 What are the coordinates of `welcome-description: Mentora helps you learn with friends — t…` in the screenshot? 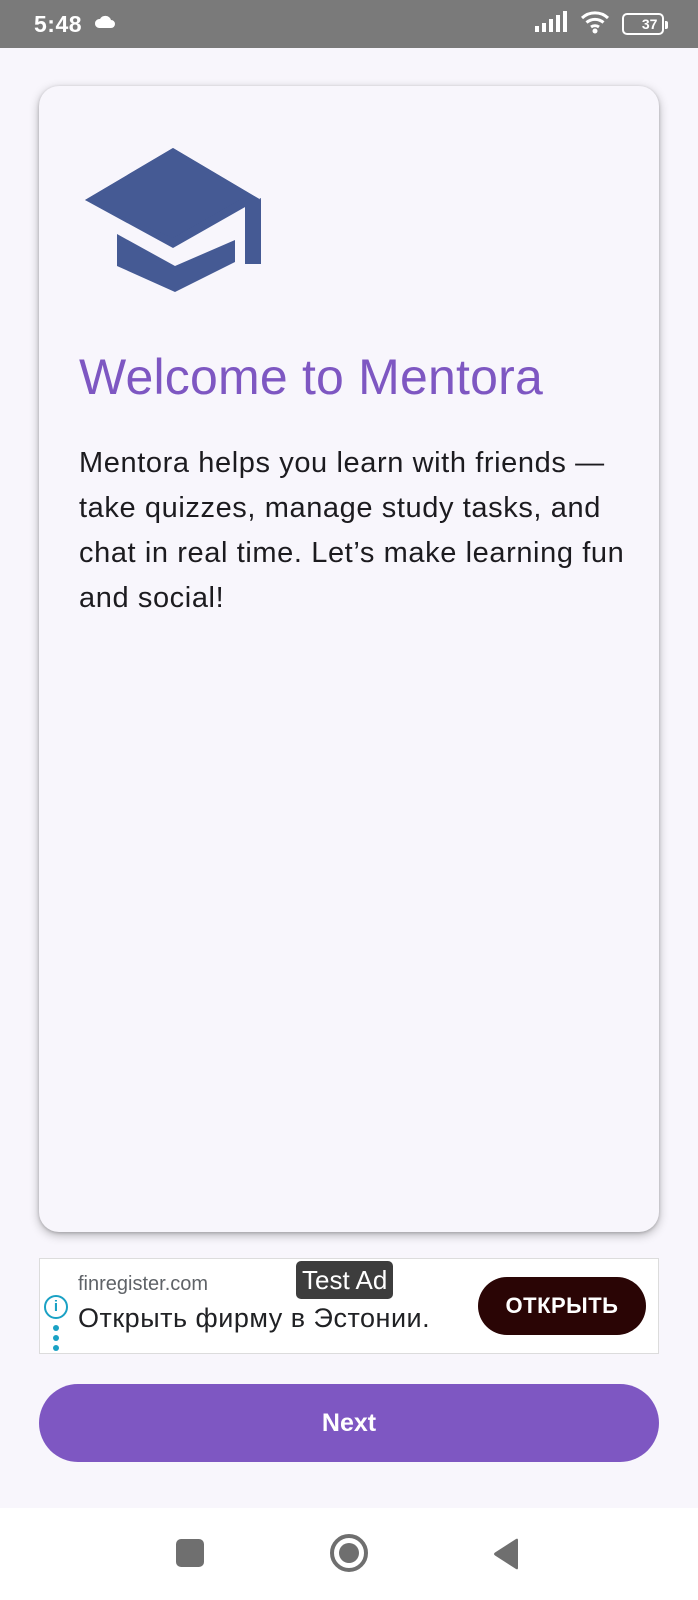 It's located at (352, 530).